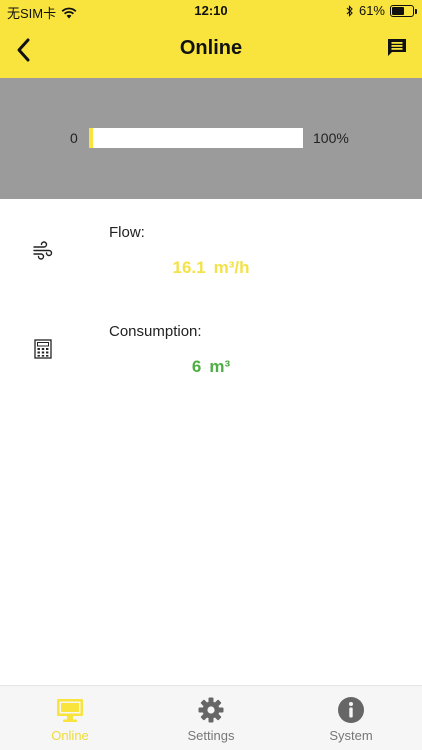  I want to click on top-bar: 无SIM卡 12:10 61% Online, so click(211, 39).